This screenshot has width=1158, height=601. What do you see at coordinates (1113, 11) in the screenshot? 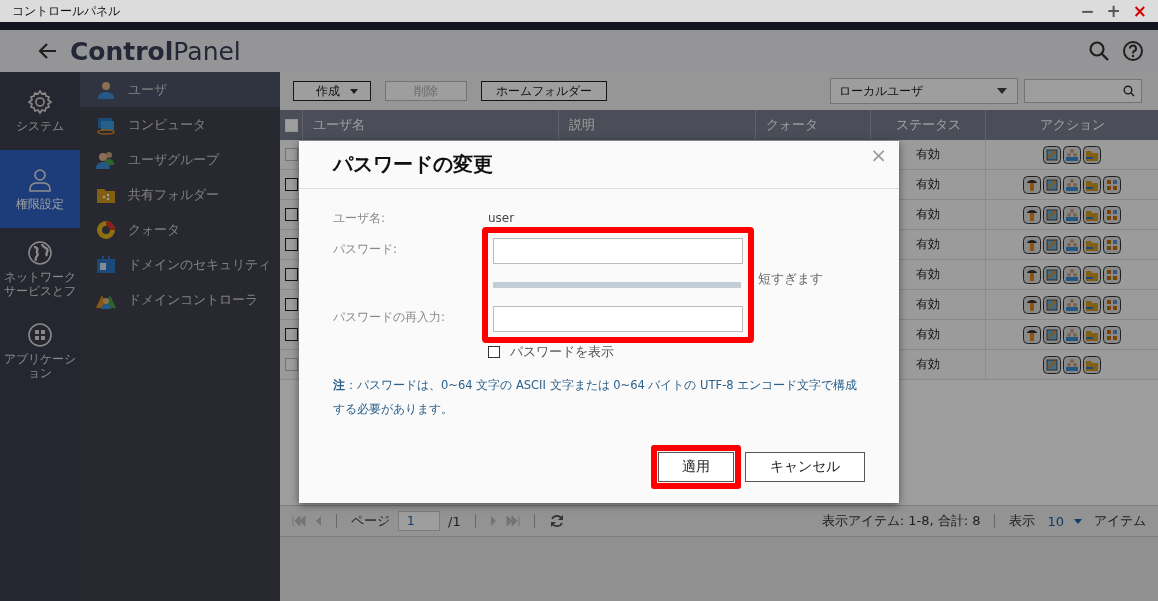
I see `maximize-button: +` at bounding box center [1113, 11].